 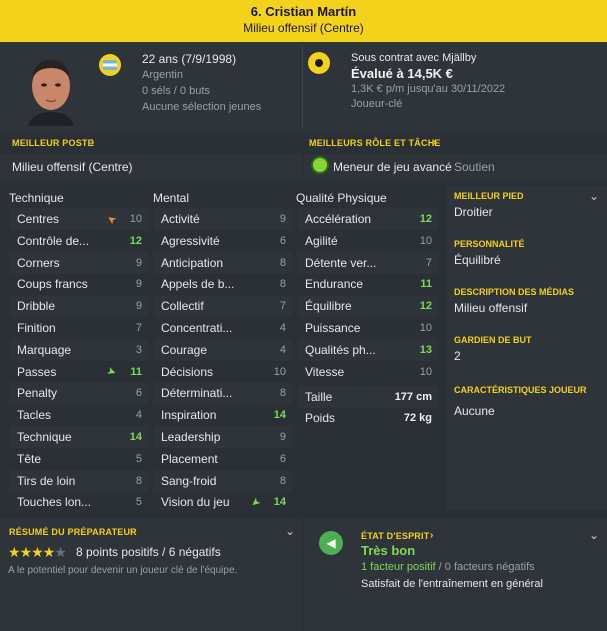 What do you see at coordinates (223, 284) in the screenshot?
I see `attribute-row: Appels de b... 8` at bounding box center [223, 284].